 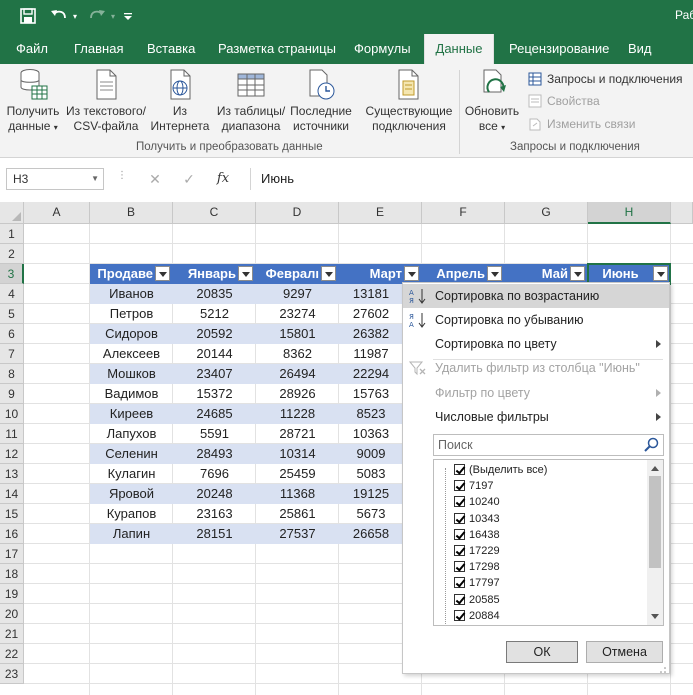 What do you see at coordinates (459, 49) in the screenshot?
I see `tab-data: Данные` at bounding box center [459, 49].